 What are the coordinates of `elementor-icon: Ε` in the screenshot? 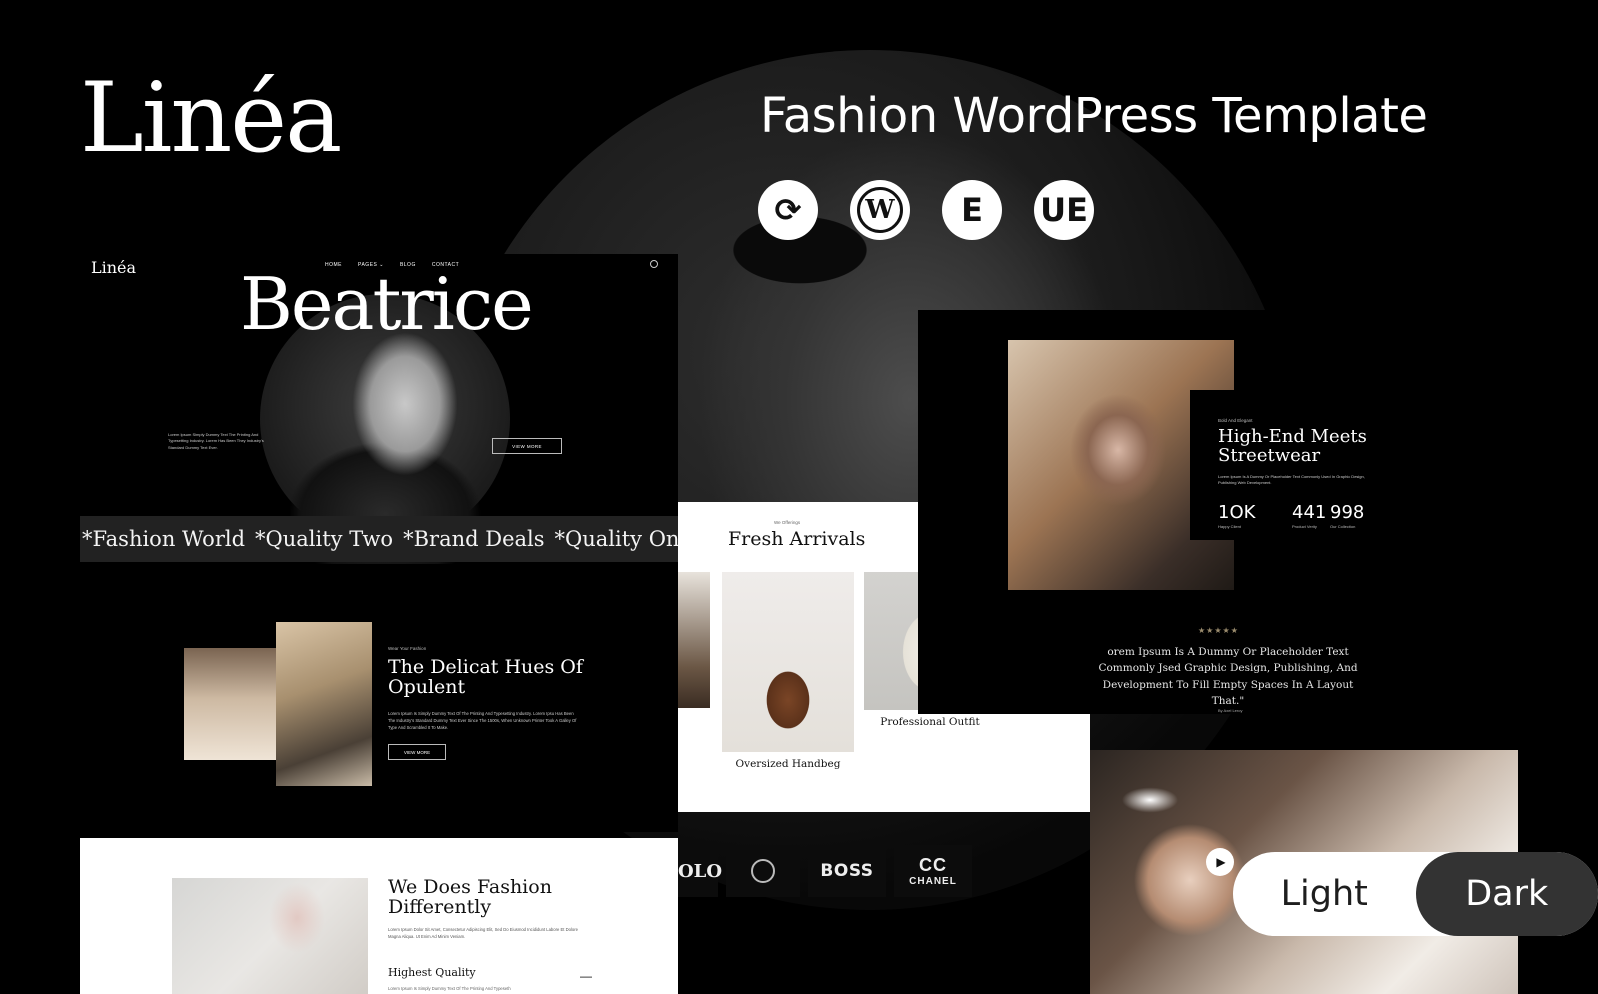 It's located at (972, 210).